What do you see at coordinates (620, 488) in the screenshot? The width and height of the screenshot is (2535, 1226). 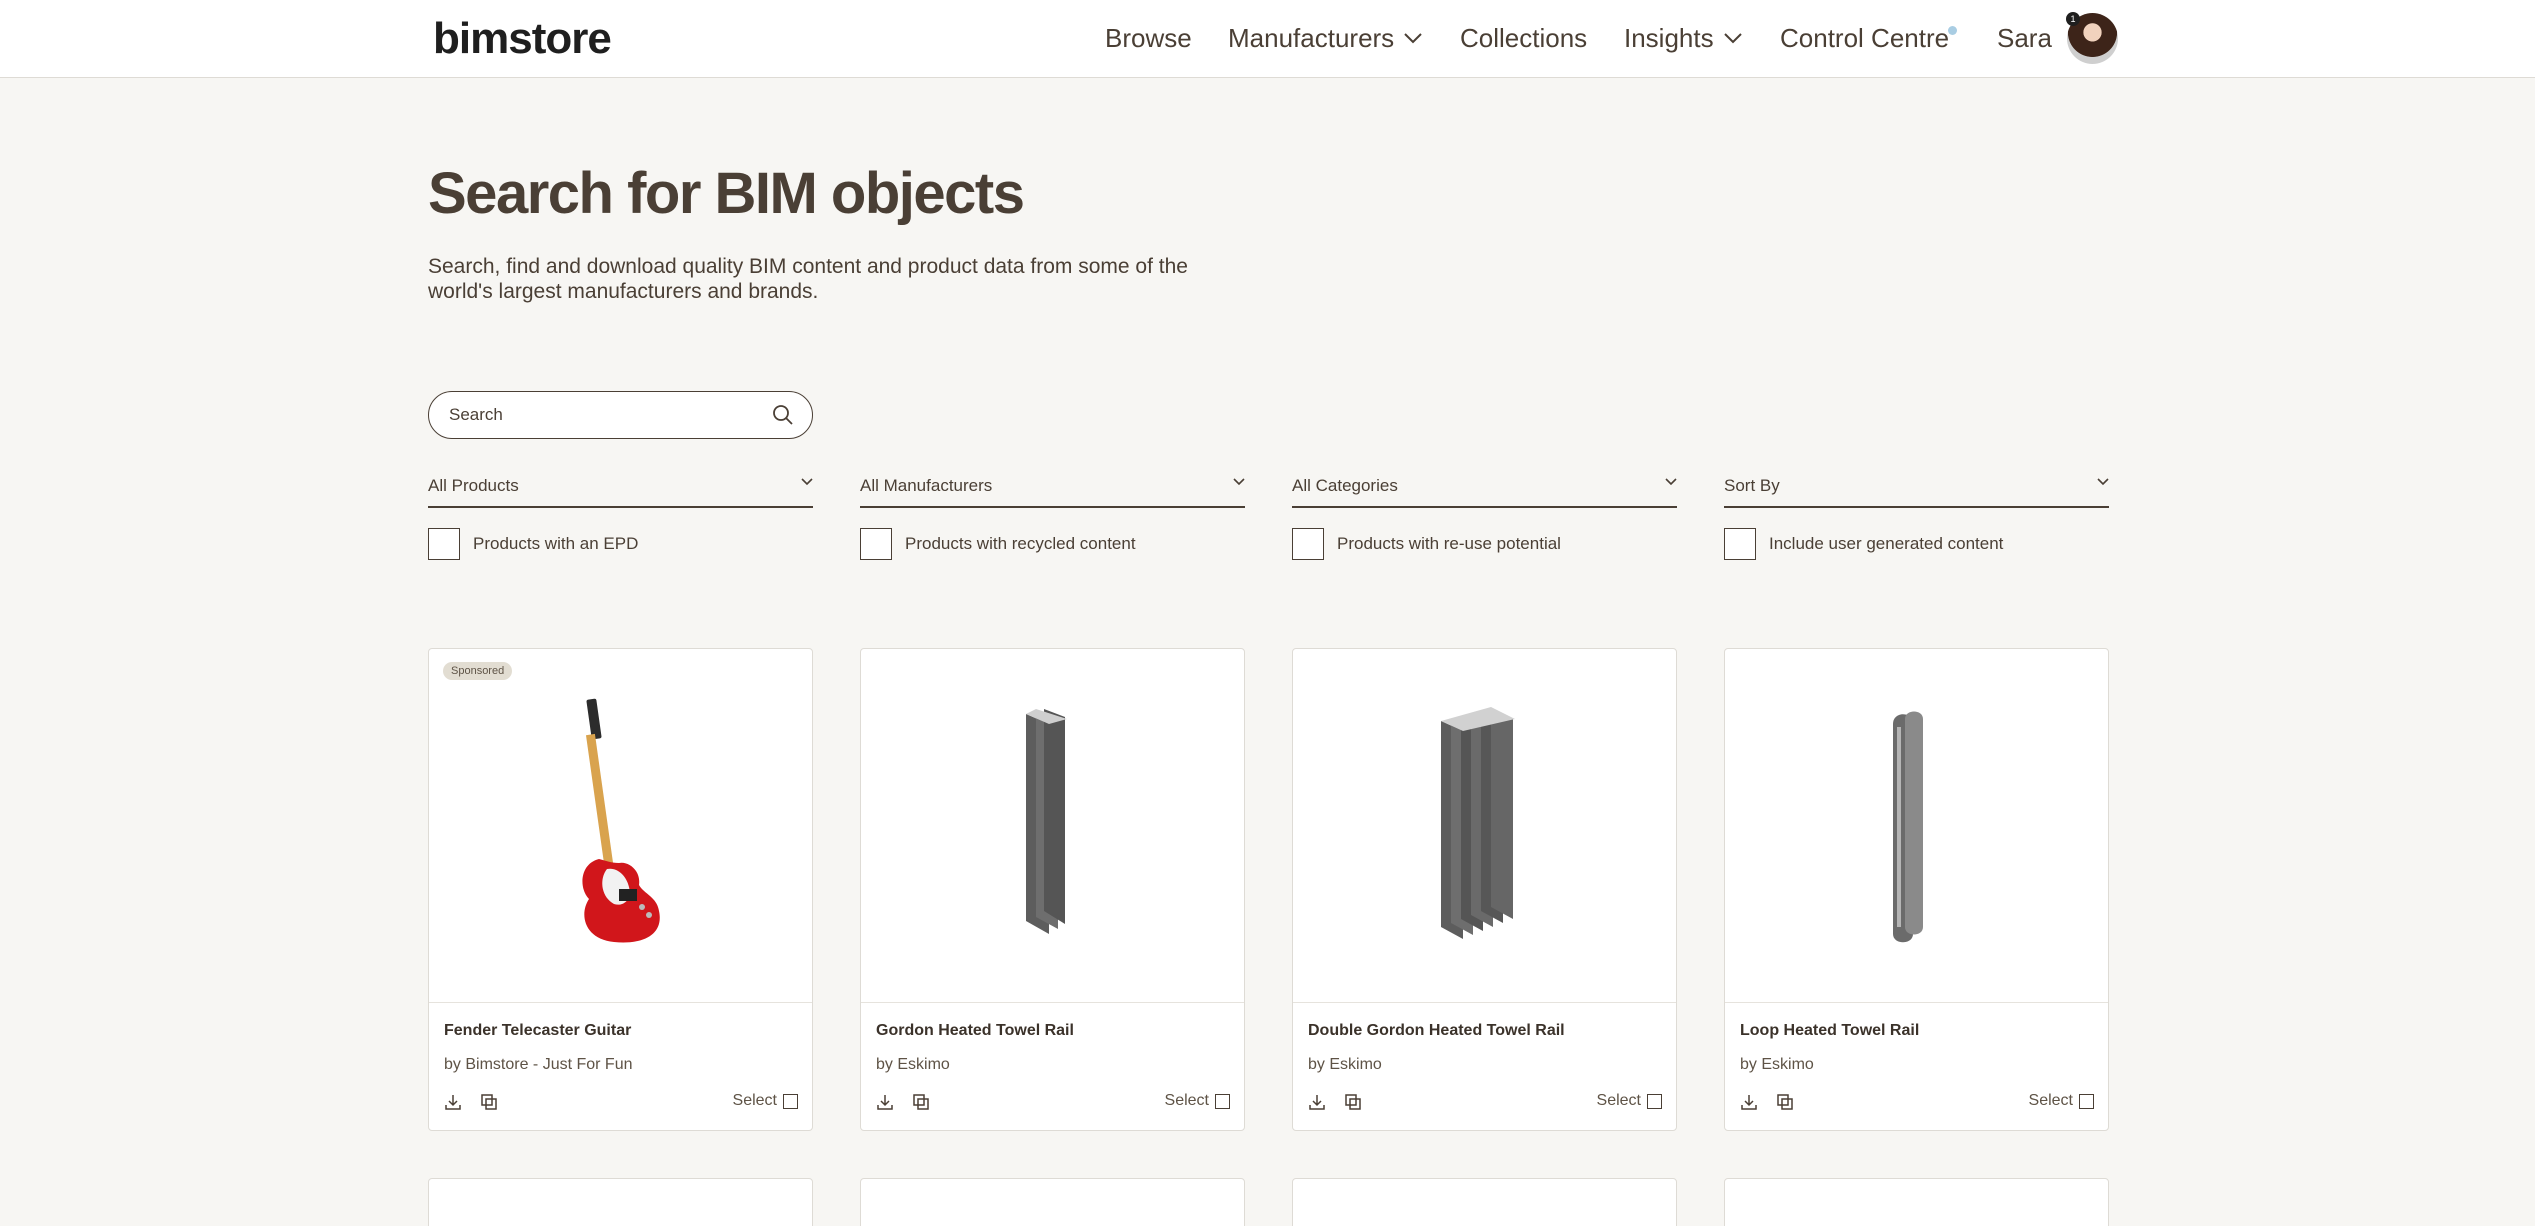 I see `filter-products-dropdown: All Products` at bounding box center [620, 488].